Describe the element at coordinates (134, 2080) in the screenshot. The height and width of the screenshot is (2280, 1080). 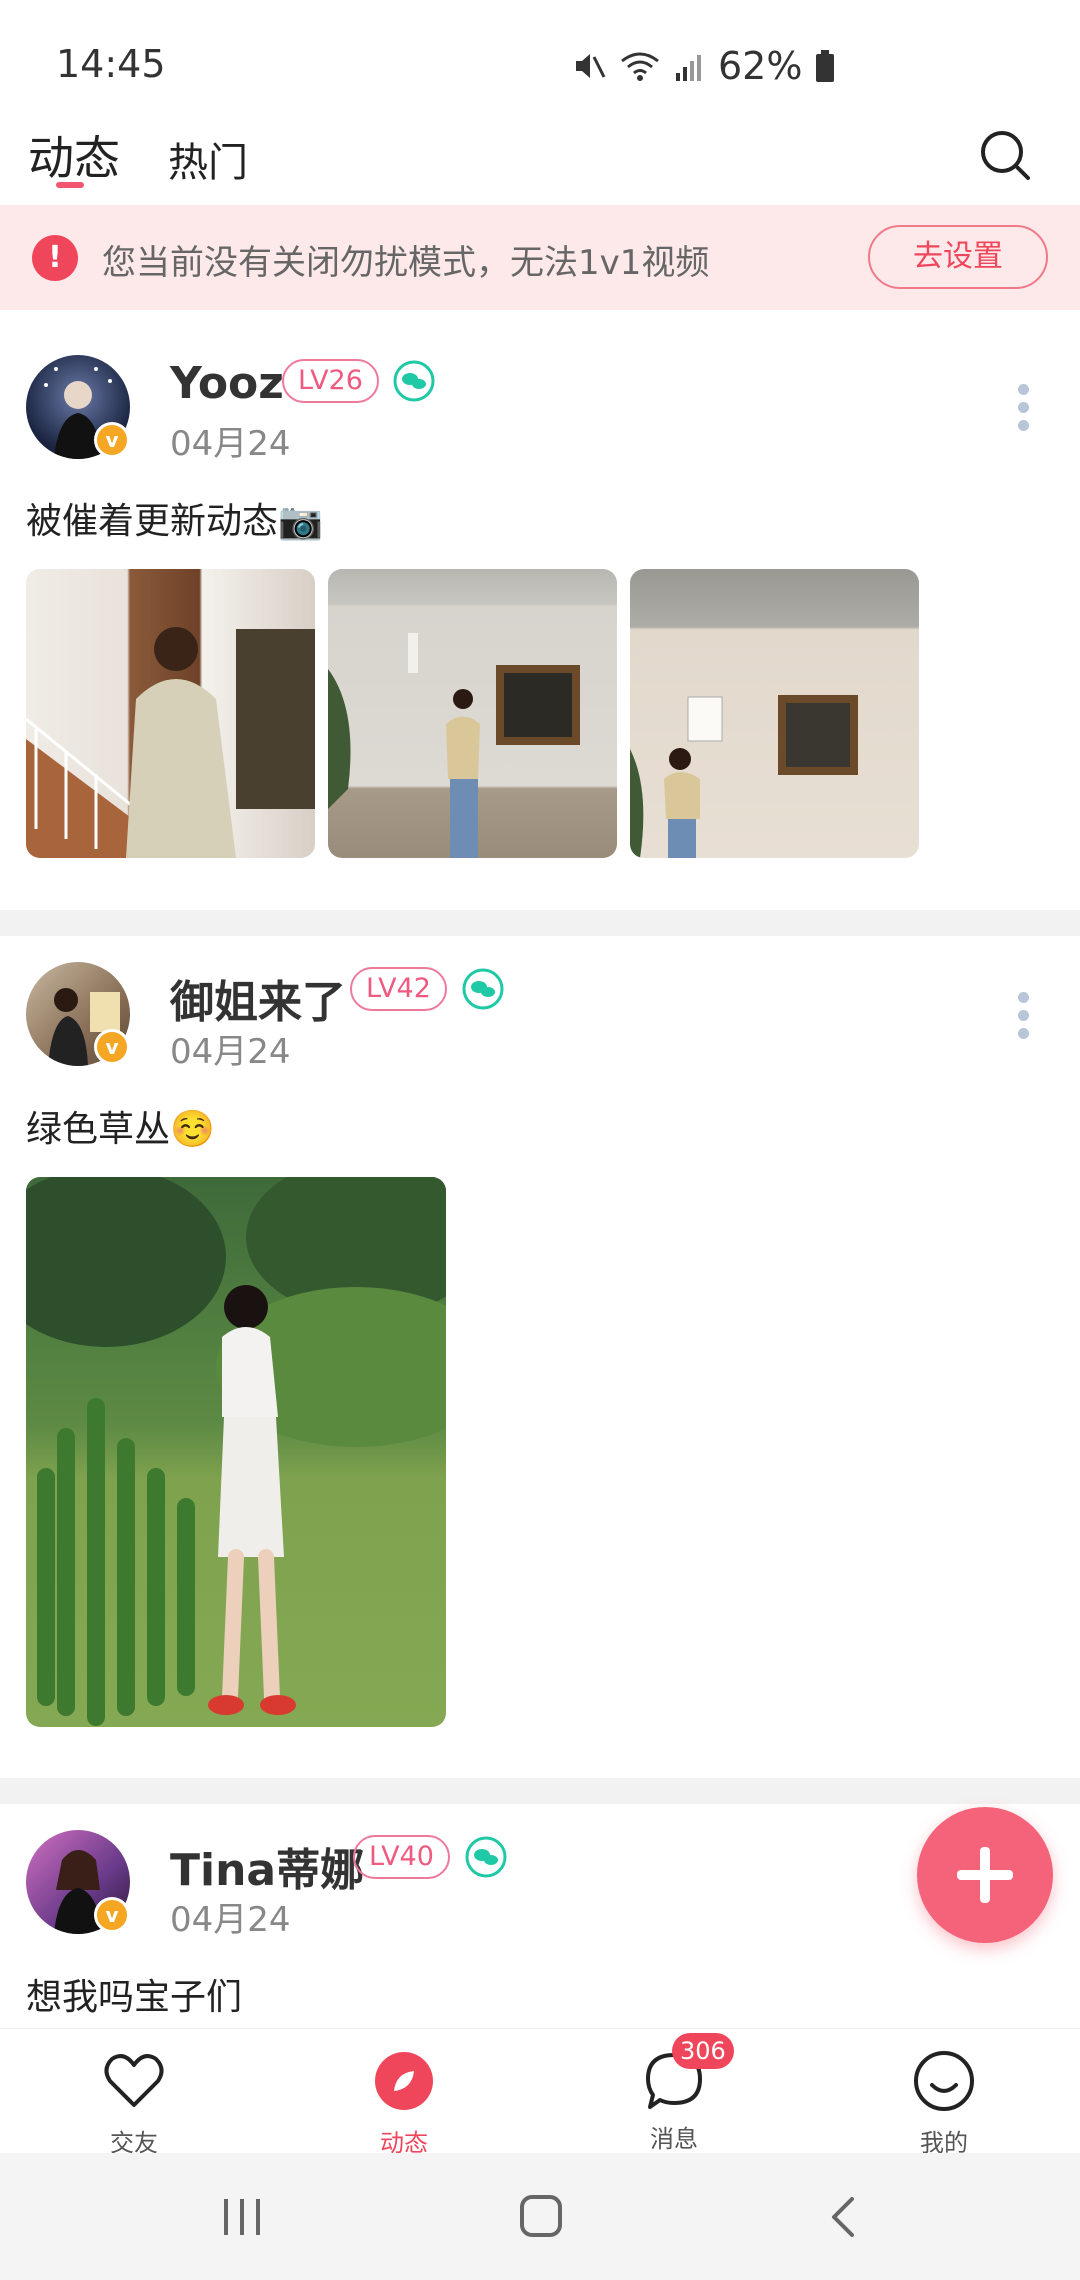
I see `heart-icon` at that location.